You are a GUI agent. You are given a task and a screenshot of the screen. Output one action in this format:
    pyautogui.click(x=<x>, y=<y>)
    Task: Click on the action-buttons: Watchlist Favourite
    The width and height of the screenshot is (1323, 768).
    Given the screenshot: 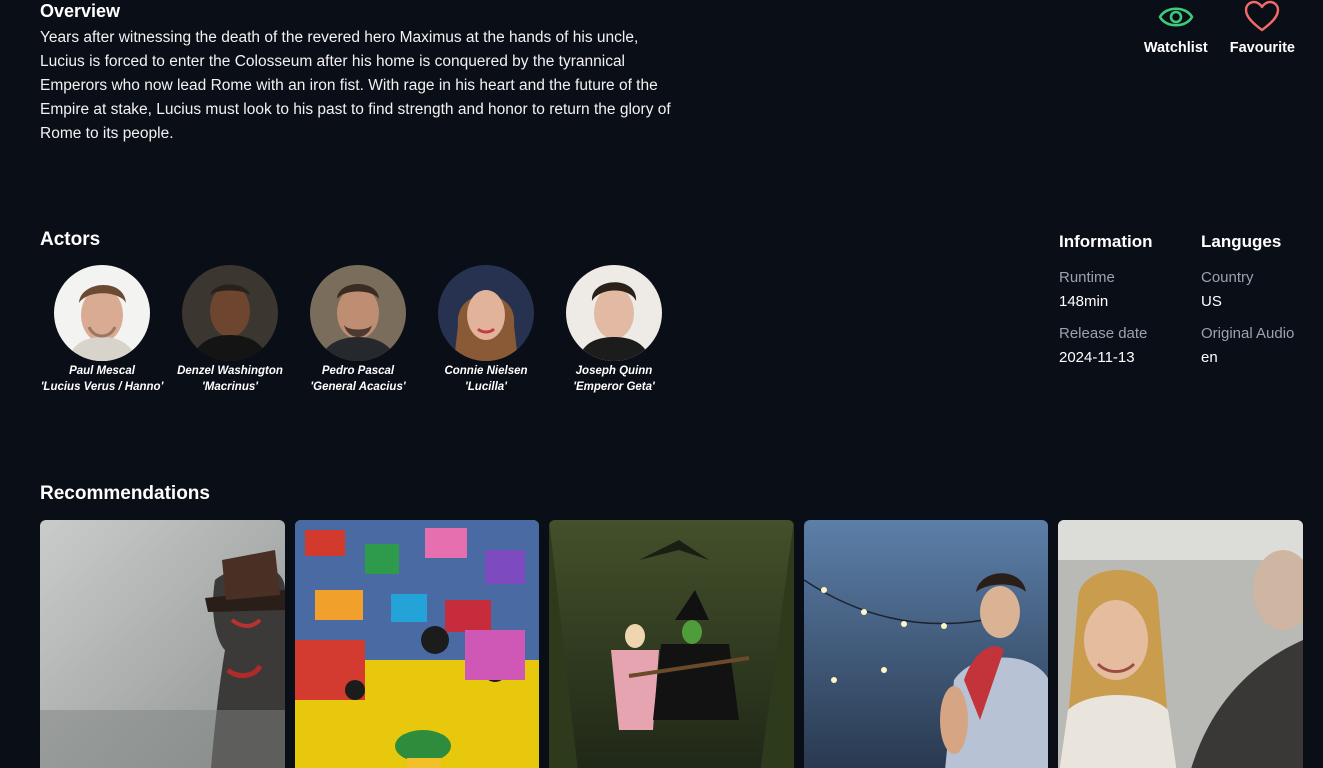 What is the action you would take?
    pyautogui.click(x=1219, y=28)
    